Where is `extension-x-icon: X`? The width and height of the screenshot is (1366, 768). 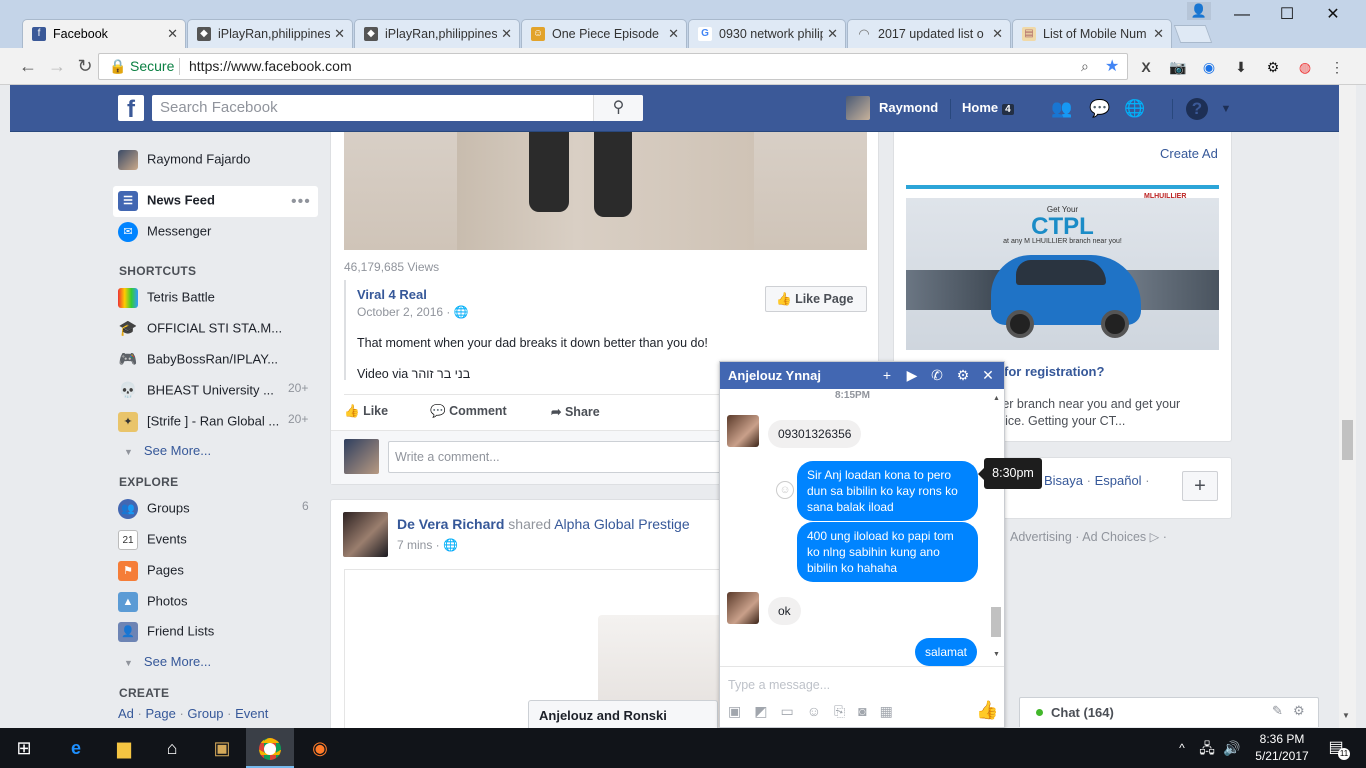 extension-x-icon: X is located at coordinates (1146, 67).